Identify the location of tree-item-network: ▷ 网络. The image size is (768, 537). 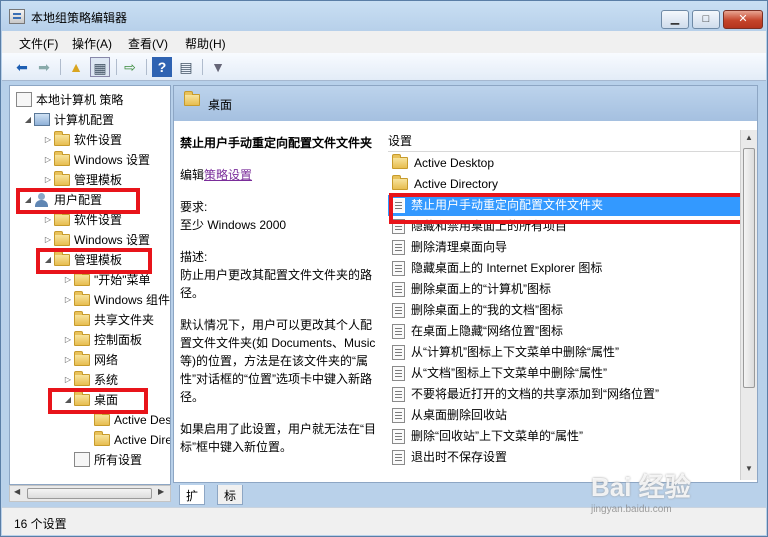
(90, 360).